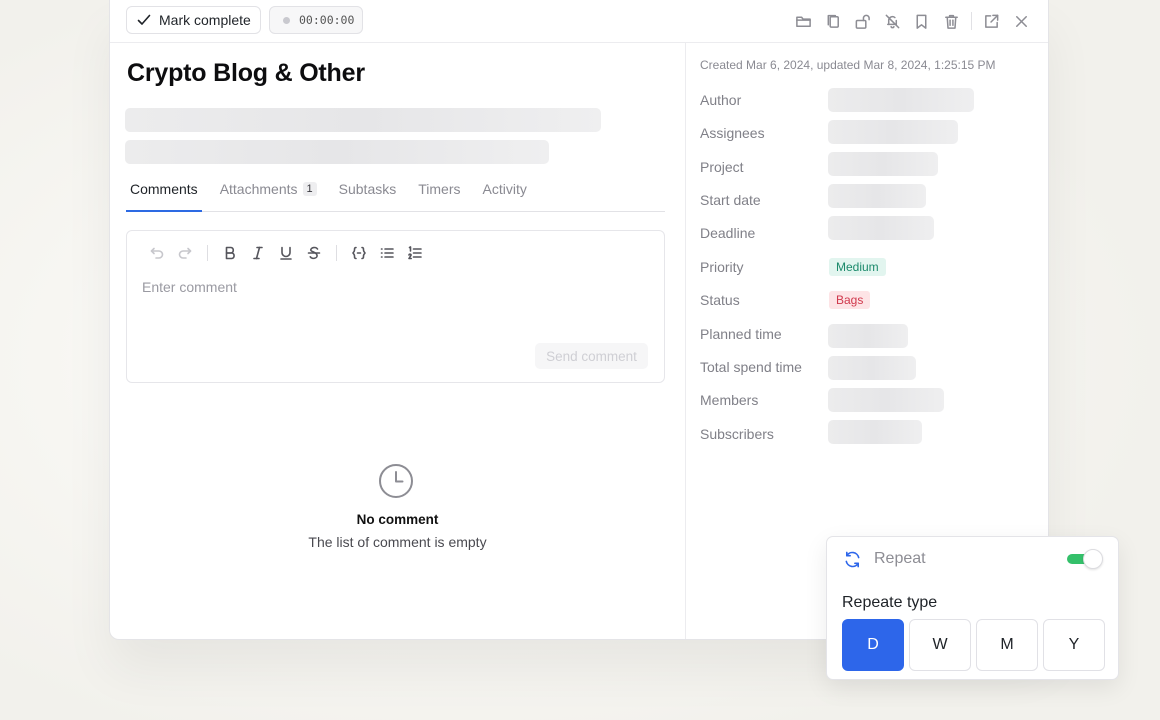 The image size is (1160, 720). Describe the element at coordinates (732, 133) in the screenshot. I see `property-label-assignees: Assignees` at that location.